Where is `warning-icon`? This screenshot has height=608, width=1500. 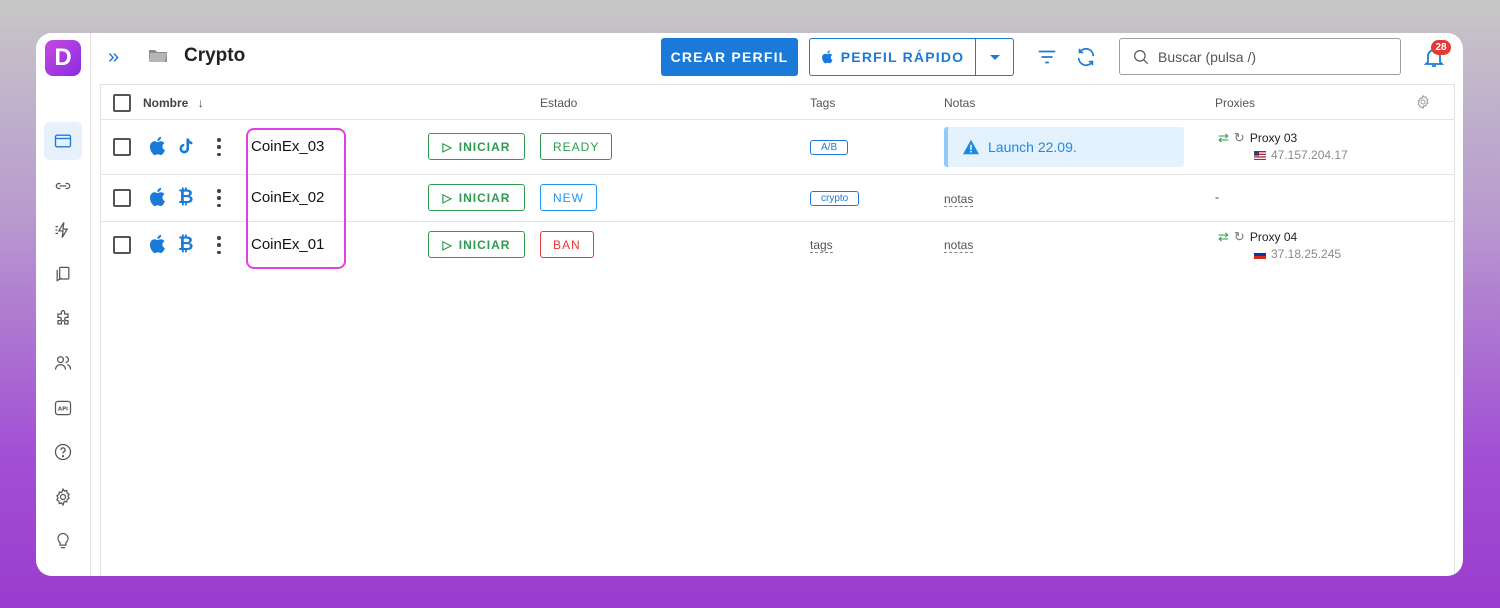 warning-icon is located at coordinates (971, 147).